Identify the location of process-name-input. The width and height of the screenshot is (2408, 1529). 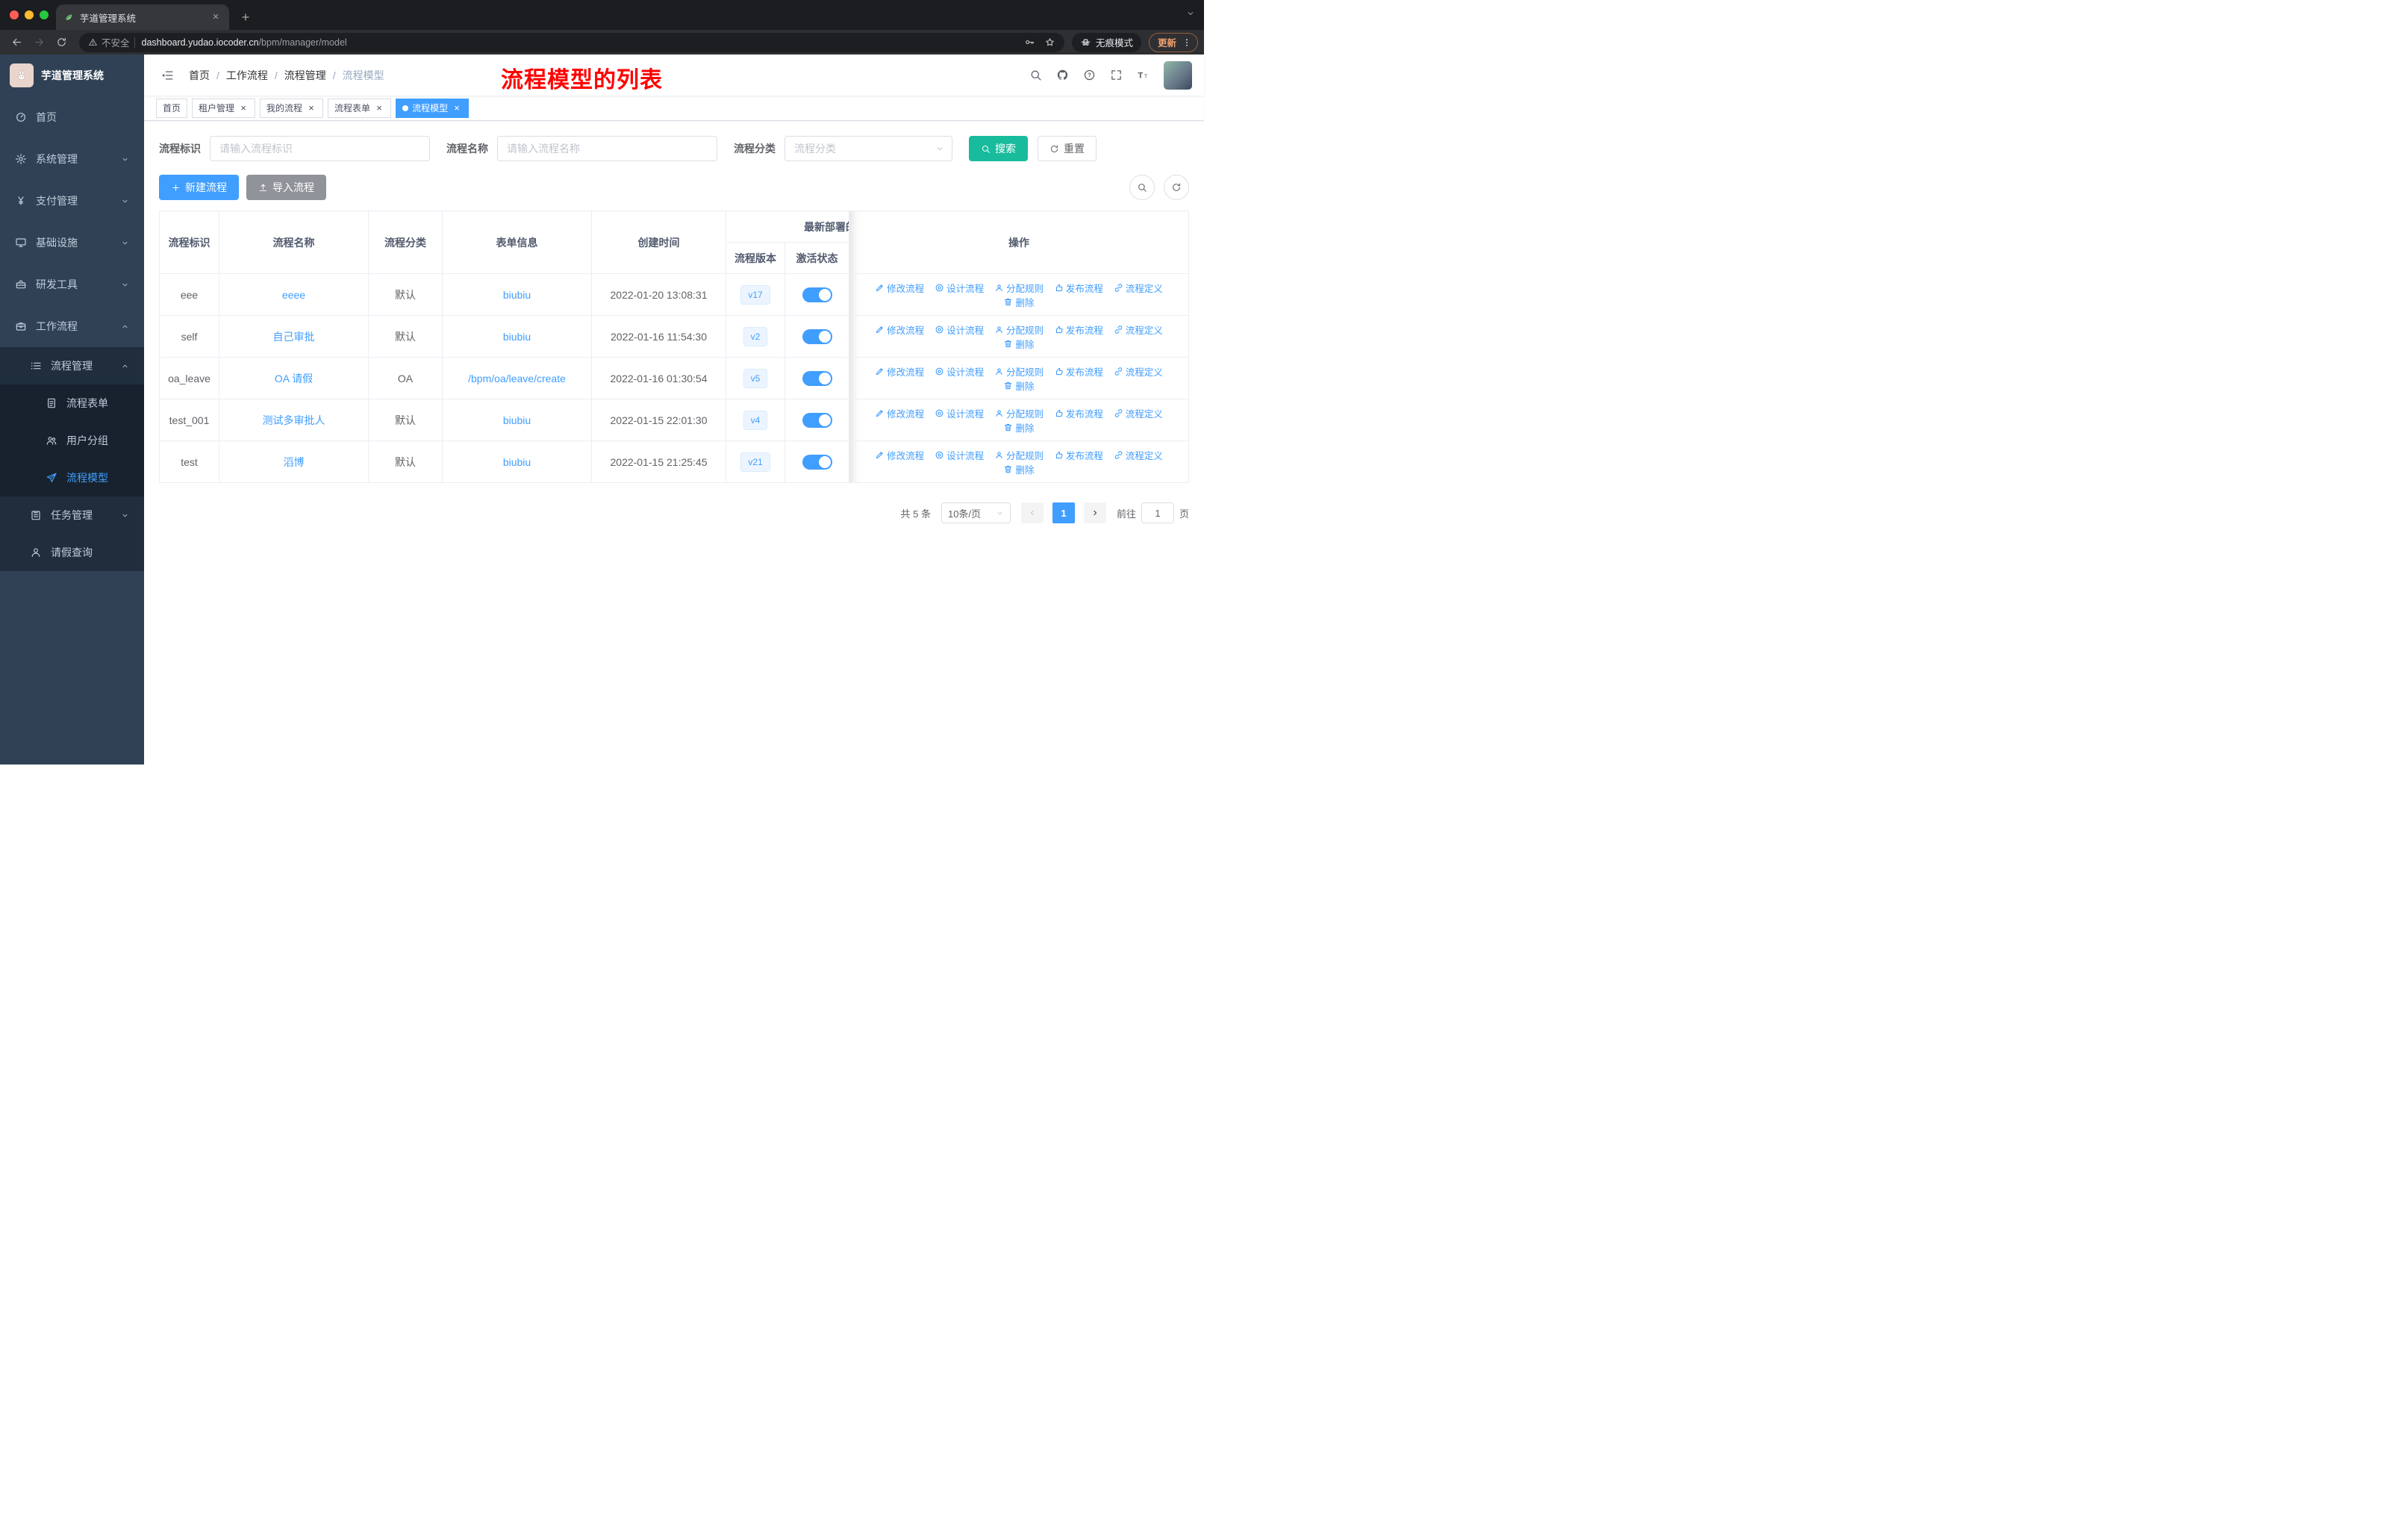
(607, 148).